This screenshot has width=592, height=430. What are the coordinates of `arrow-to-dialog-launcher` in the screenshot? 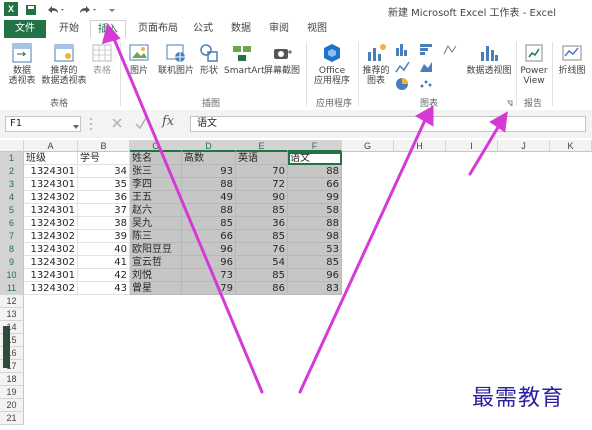 It's located at (485, 149).